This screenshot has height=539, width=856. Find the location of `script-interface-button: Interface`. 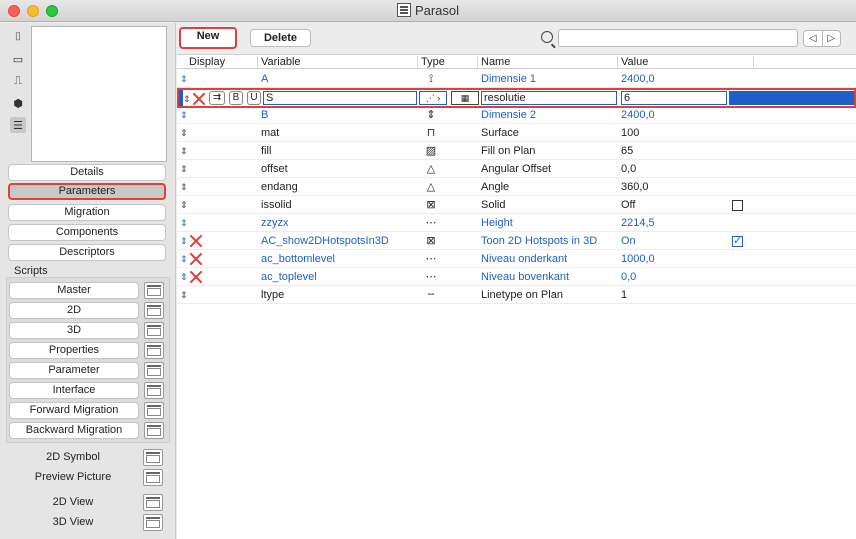

script-interface-button: Interface is located at coordinates (74, 390).